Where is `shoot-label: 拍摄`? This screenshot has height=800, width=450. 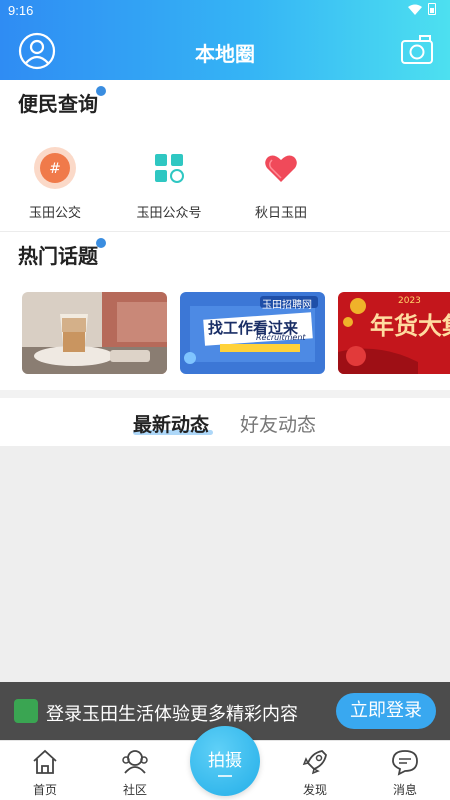
shoot-label: 拍摄 is located at coordinates (225, 761).